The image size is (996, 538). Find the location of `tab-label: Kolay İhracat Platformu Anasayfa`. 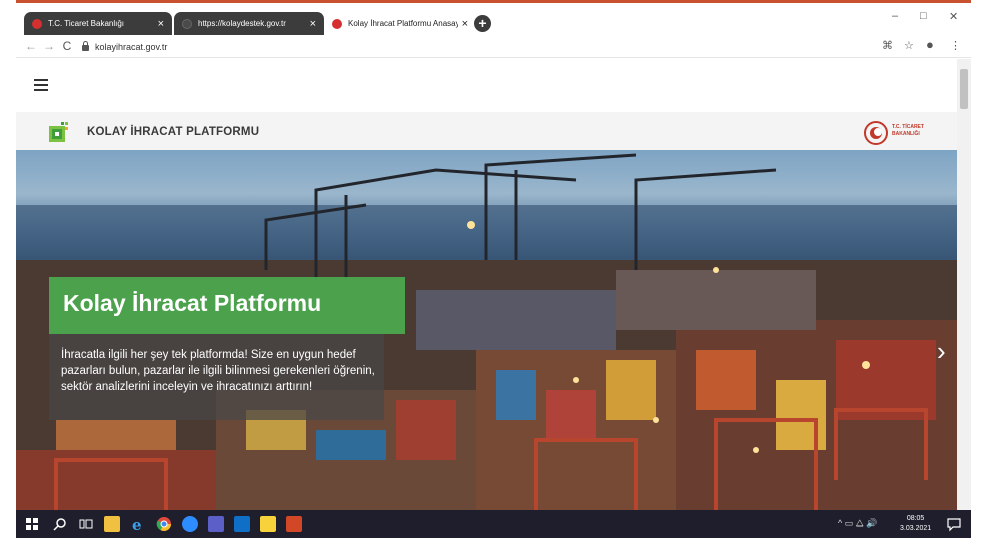

tab-label: Kolay İhracat Platformu Anasayfa is located at coordinates (403, 23).